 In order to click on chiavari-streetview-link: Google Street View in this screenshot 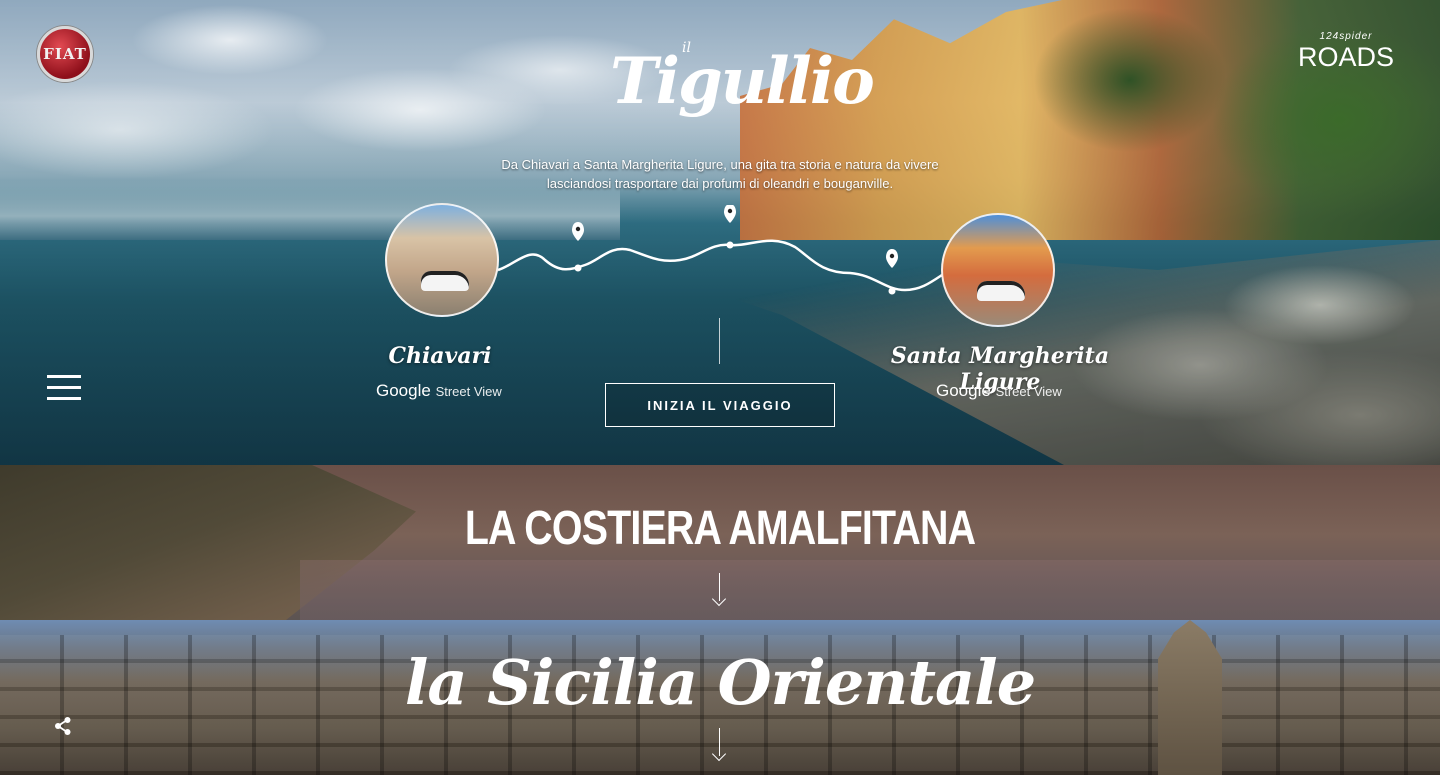, I will do `click(439, 391)`.